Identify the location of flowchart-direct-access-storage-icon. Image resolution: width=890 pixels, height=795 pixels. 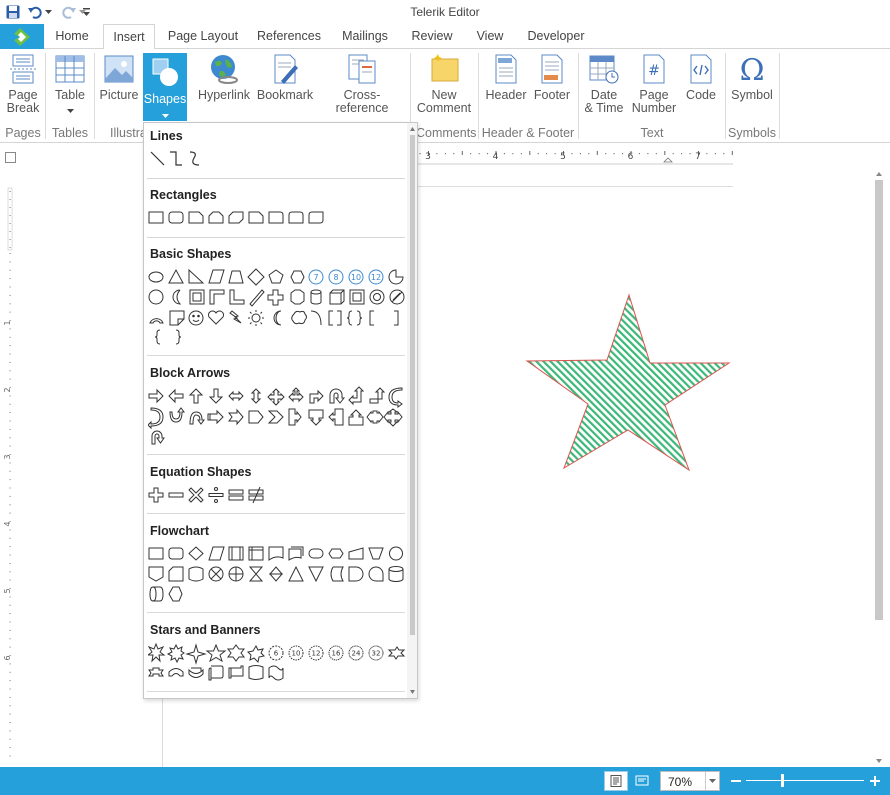
(156, 594).